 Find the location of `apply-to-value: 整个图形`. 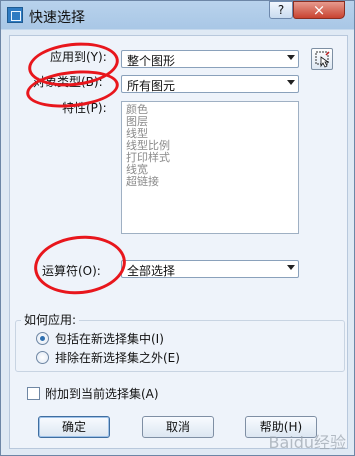

apply-to-value: 整个图形 is located at coordinates (151, 61).